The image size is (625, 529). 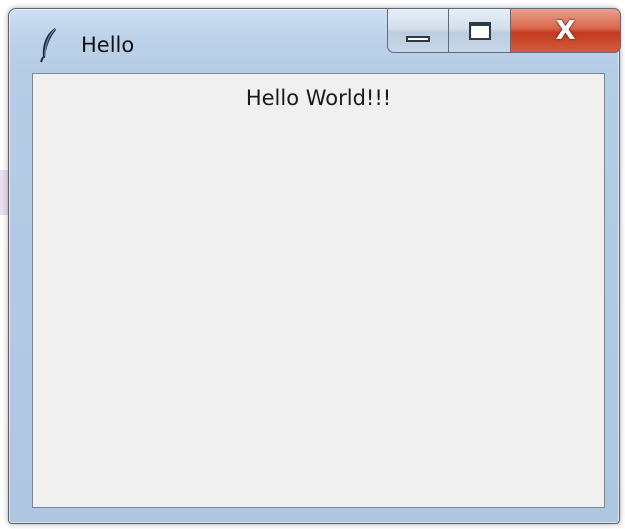 I want to click on feather-icon, so click(x=49, y=45).